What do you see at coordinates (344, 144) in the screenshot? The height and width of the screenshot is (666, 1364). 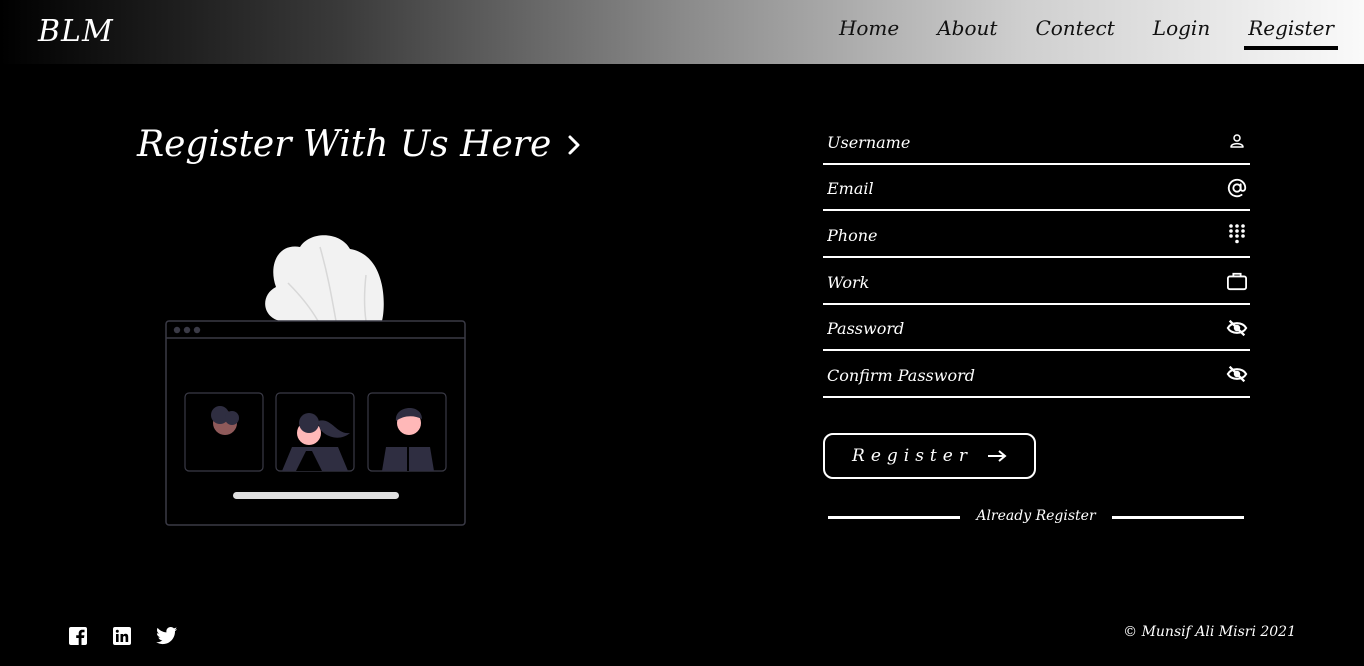 I see `page-title-text: Register With Us Here` at bounding box center [344, 144].